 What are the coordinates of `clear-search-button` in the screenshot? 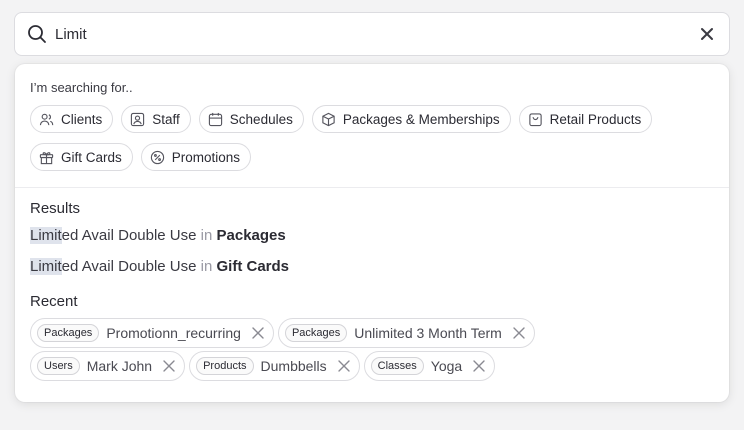 It's located at (707, 34).